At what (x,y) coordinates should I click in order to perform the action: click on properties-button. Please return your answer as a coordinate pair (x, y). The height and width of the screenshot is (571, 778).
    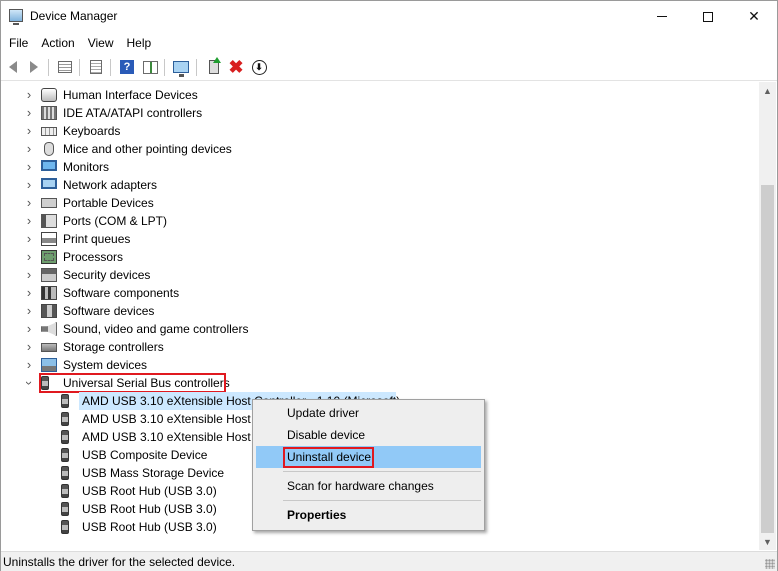
    Looking at the image, I should click on (96, 67).